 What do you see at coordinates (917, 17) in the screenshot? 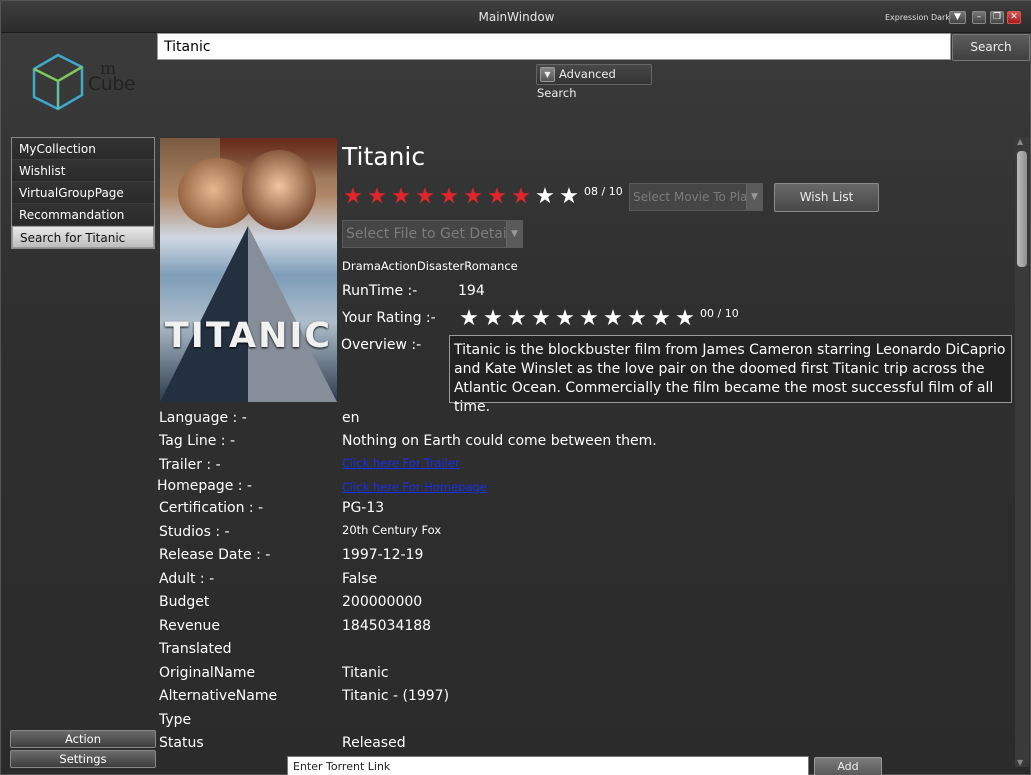
I see `theme-label: Expression Dark` at bounding box center [917, 17].